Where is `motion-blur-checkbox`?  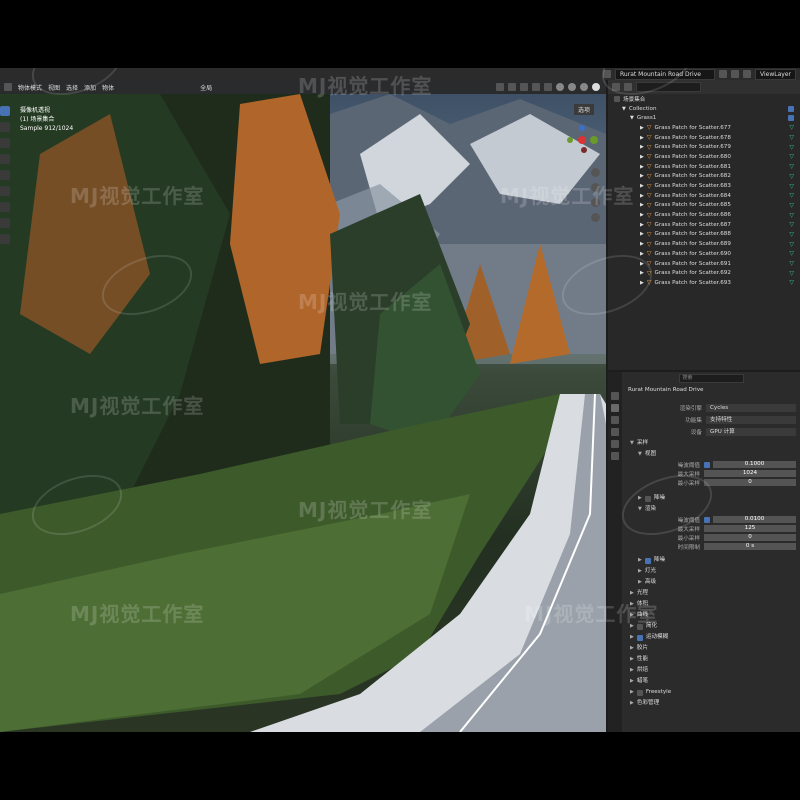
motion-blur-checkbox is located at coordinates (639, 637).